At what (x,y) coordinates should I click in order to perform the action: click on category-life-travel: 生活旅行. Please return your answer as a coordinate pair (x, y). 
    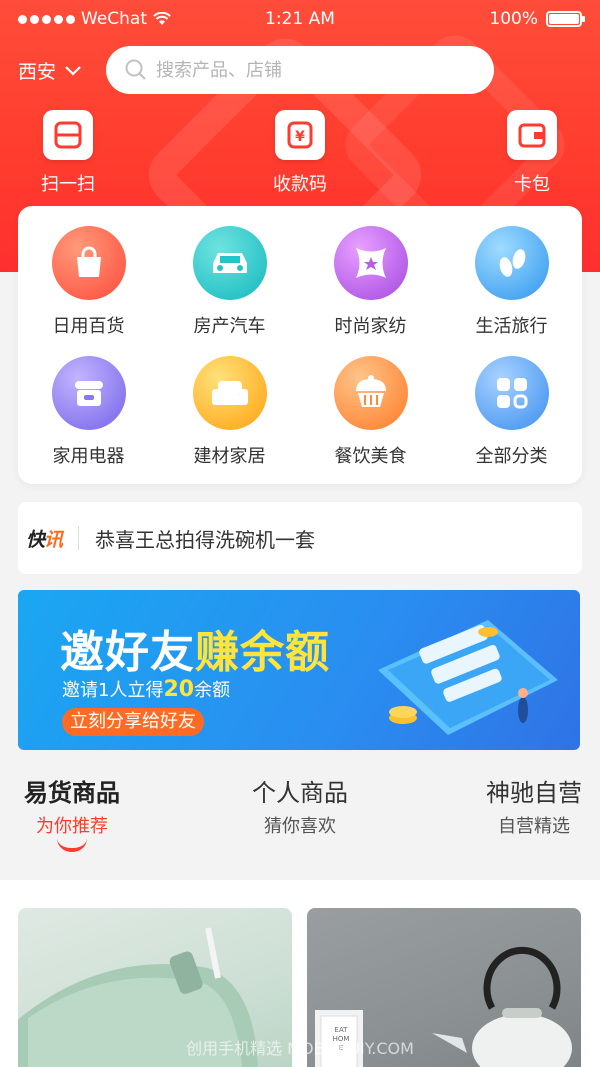
    Looking at the image, I should click on (511, 282).